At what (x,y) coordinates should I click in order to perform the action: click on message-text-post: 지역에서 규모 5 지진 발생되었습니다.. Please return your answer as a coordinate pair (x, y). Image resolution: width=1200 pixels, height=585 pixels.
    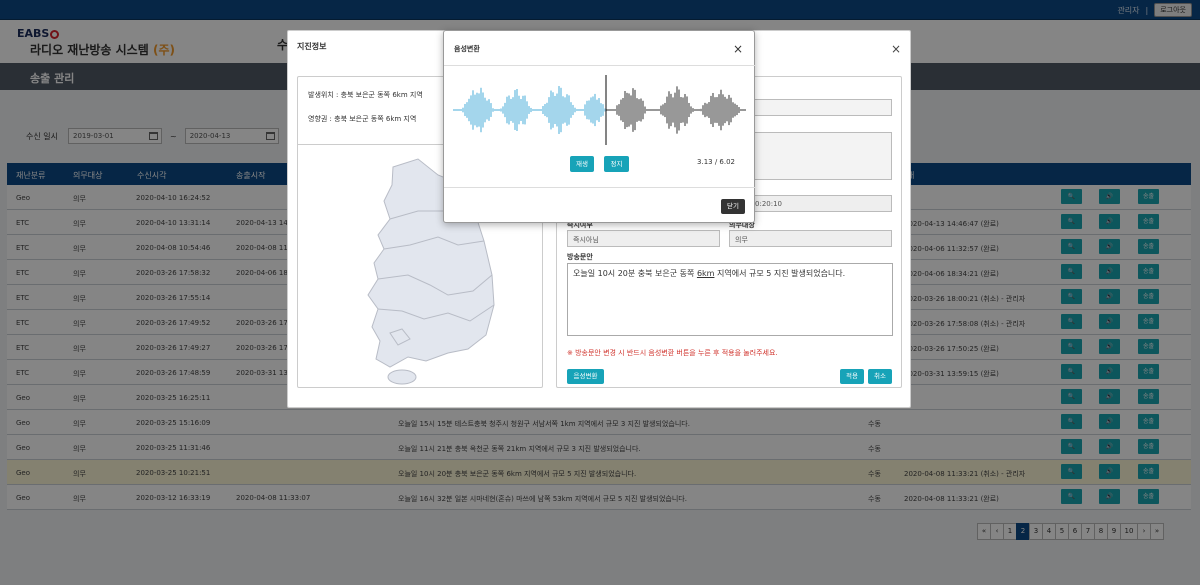
    Looking at the image, I should click on (780, 273).